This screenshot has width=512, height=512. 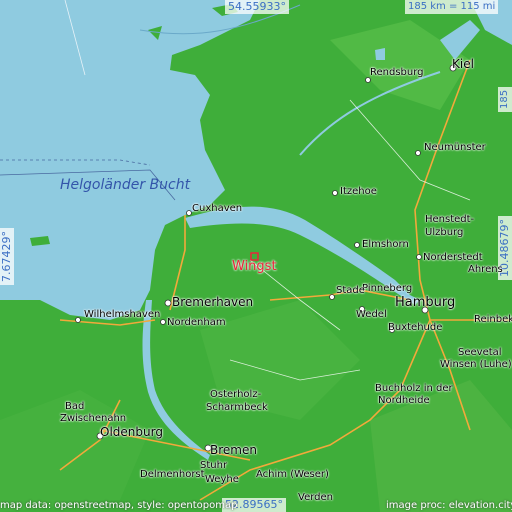 I want to click on place-elmshorn: Elmshorn, so click(x=385, y=244).